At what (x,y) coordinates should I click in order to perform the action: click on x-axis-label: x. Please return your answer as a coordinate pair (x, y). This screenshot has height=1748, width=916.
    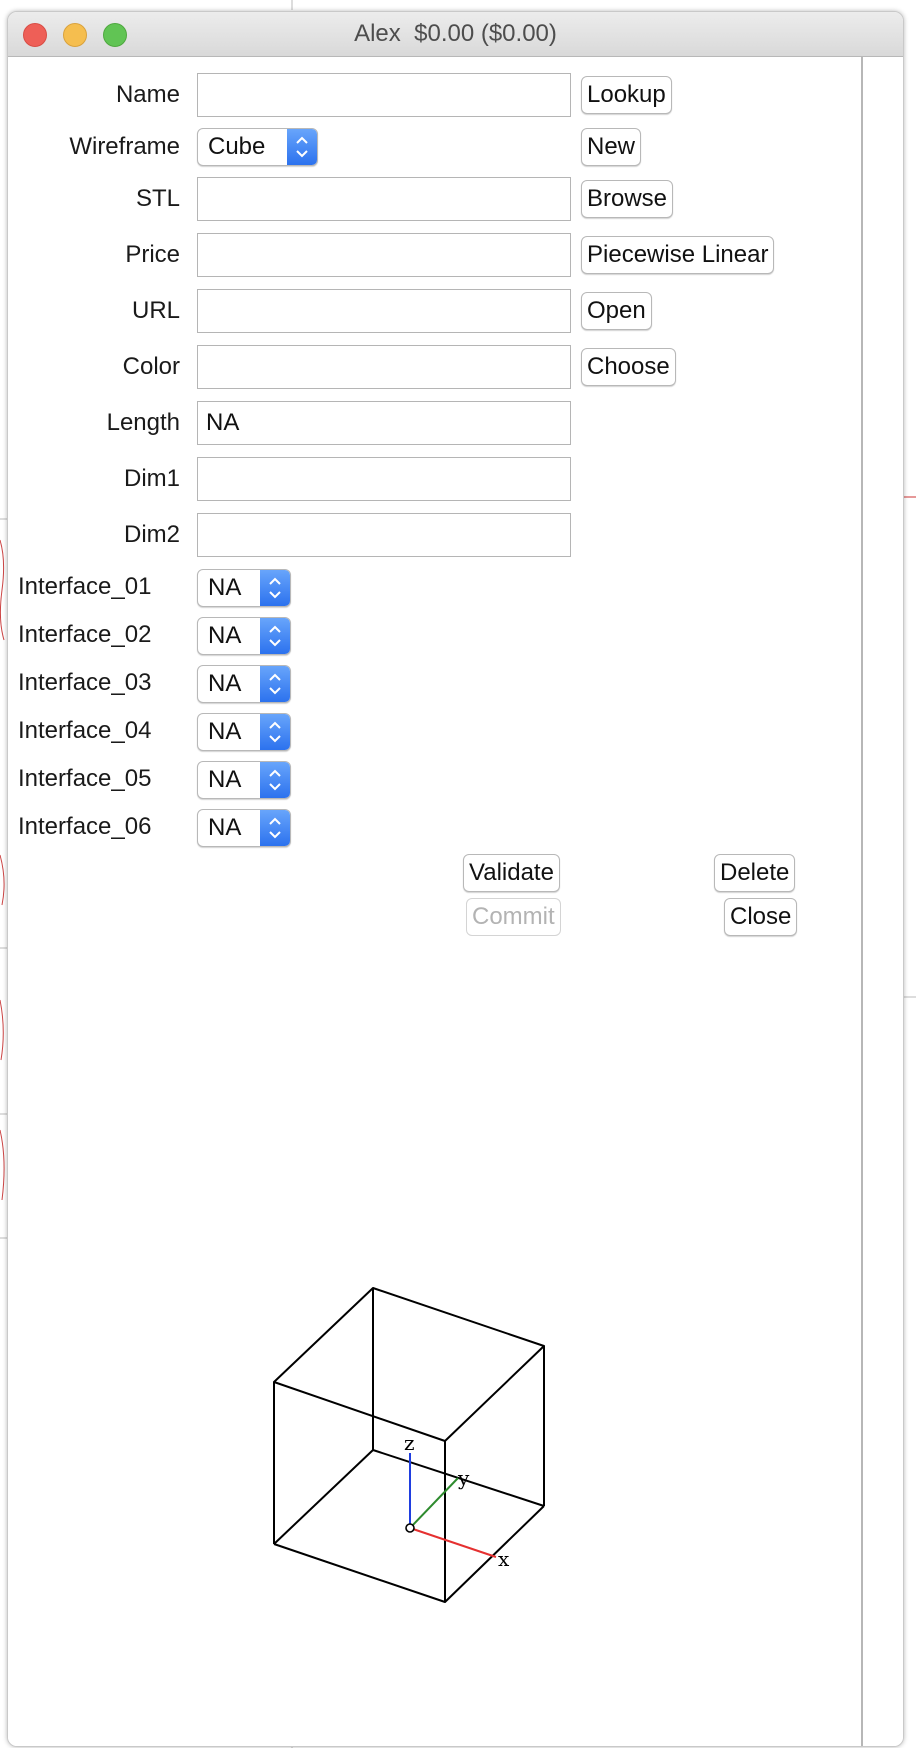
    Looking at the image, I should click on (504, 1559).